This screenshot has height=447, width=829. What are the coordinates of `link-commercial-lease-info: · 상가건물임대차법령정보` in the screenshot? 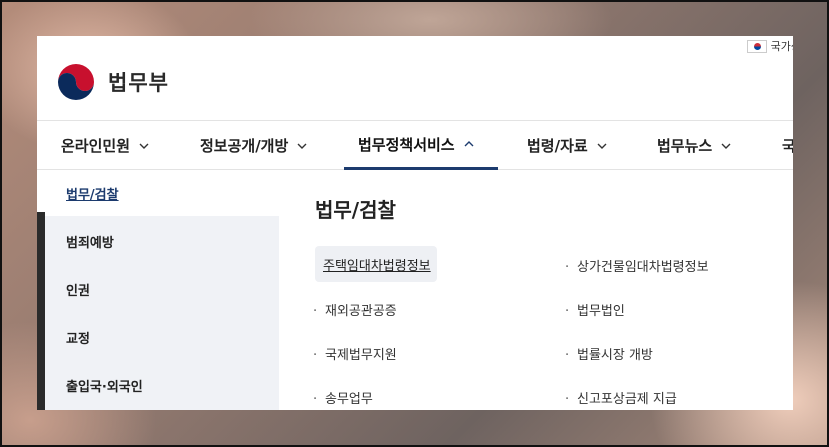 It's located at (637, 265).